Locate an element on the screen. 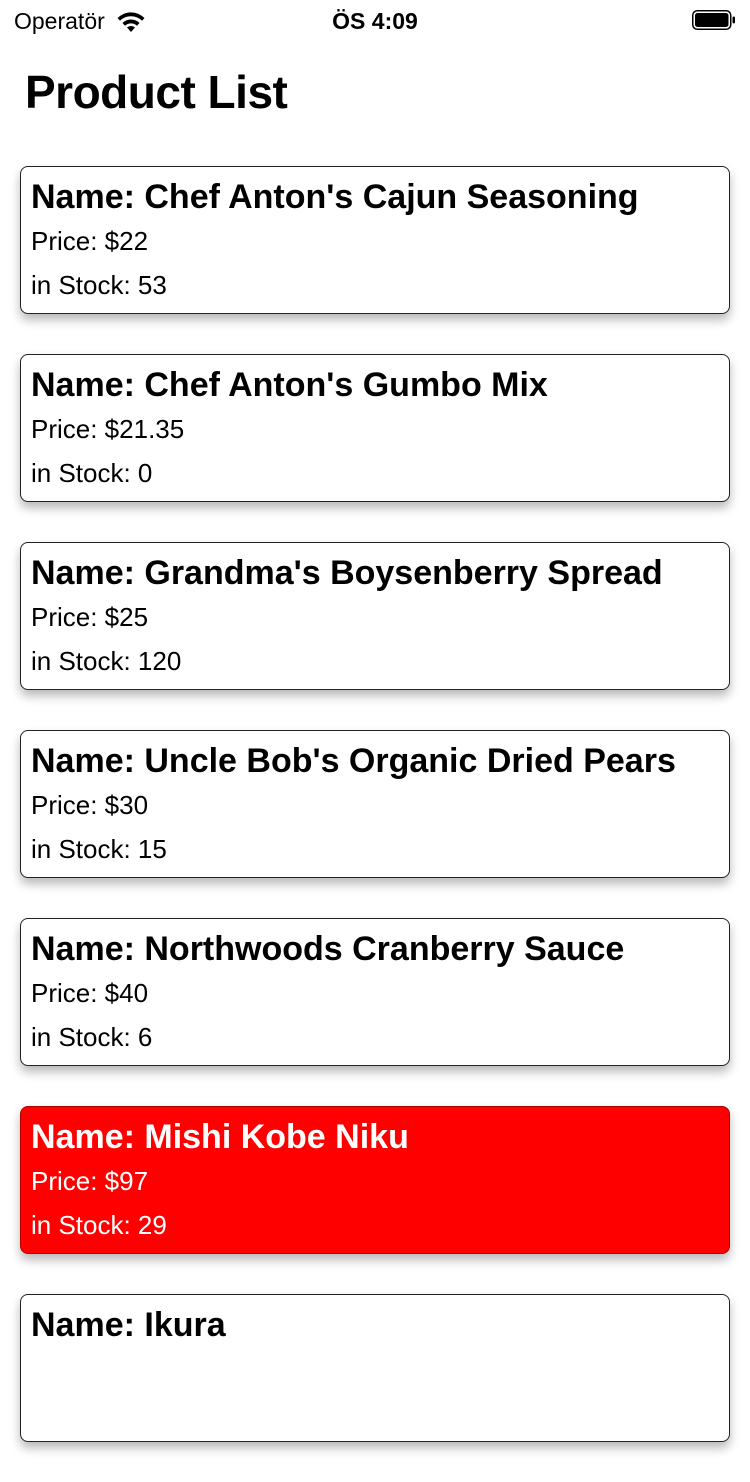  status-bar: Operatör ÖS 4:09 is located at coordinates (375, 20).